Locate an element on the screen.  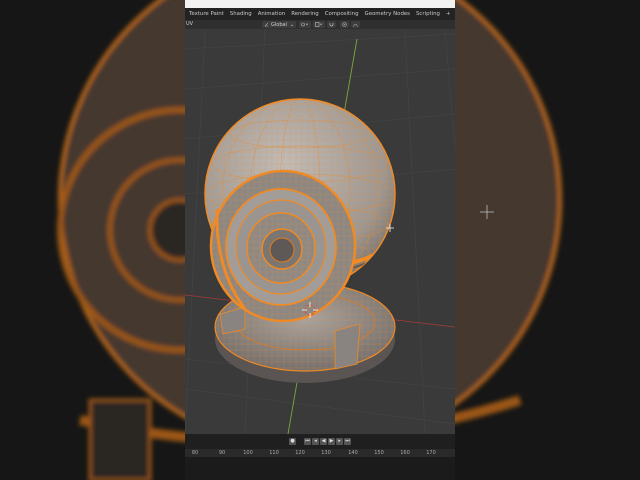
pivot-icon is located at coordinates (305, 24).